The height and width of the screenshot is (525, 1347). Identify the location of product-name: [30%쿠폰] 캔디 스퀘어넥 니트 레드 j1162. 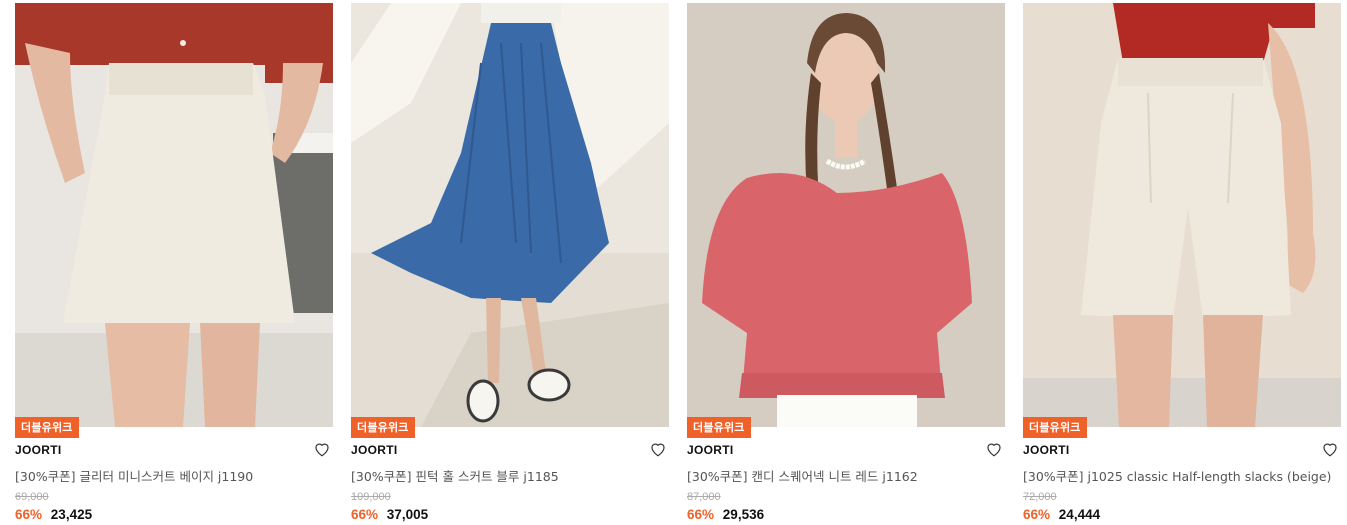
(802, 475).